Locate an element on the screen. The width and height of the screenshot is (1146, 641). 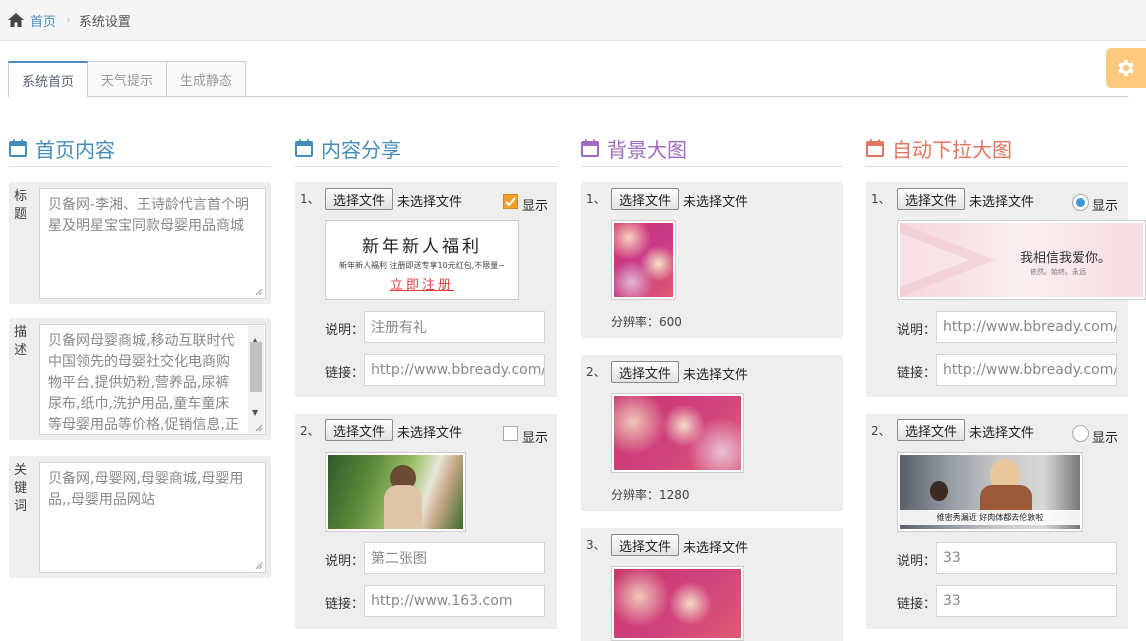
title-field-group: 标题 贝备网-李湘、王诗龄代言首个明星及明星宝宝同款母婴用品商城 is located at coordinates (140, 243).